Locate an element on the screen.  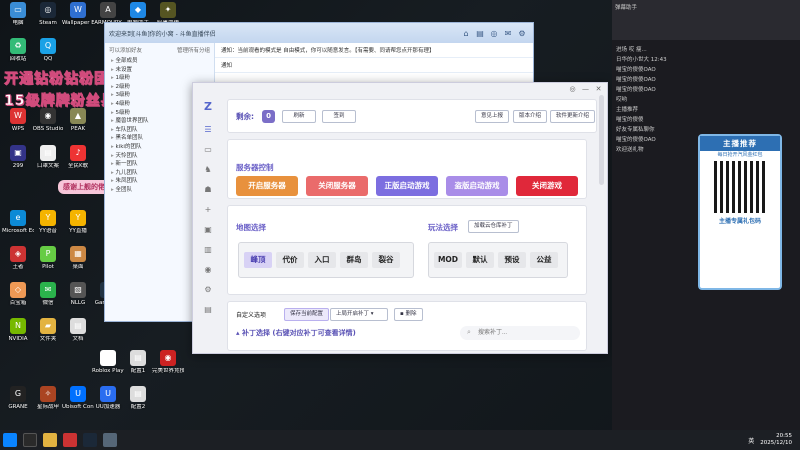
desktop-icon: ◈ 王者 is located at coordinates (18, 258).